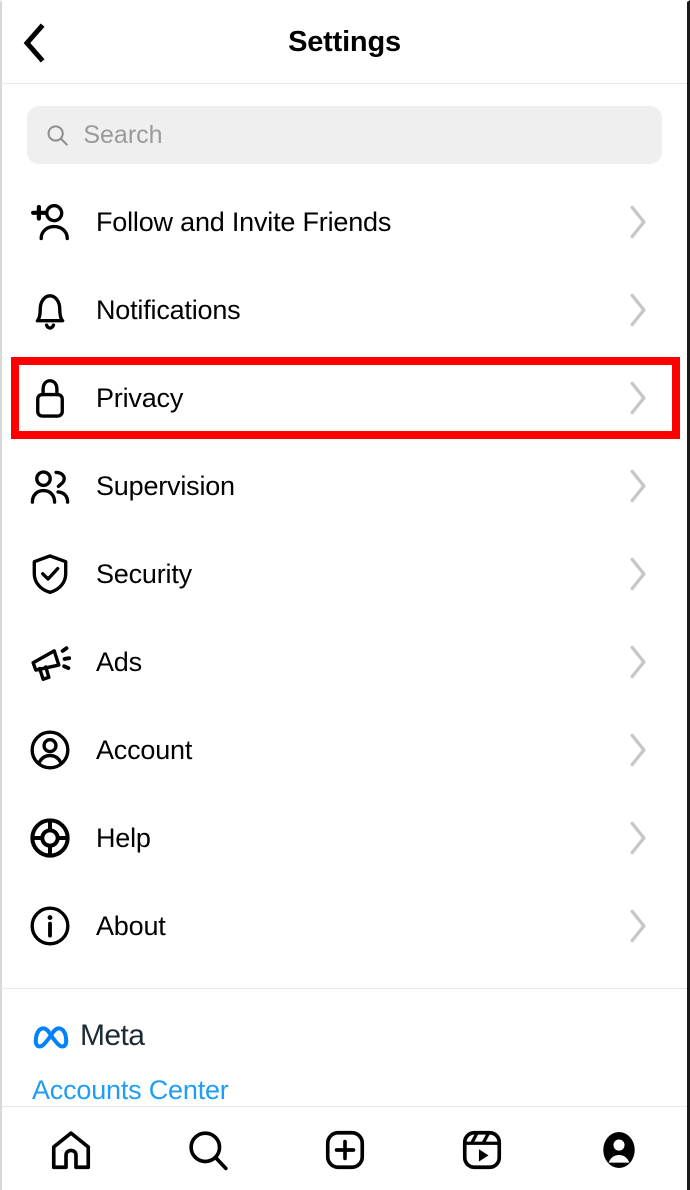 The width and height of the screenshot is (690, 1190). I want to click on meta-wordmark: Meta, so click(112, 1035).